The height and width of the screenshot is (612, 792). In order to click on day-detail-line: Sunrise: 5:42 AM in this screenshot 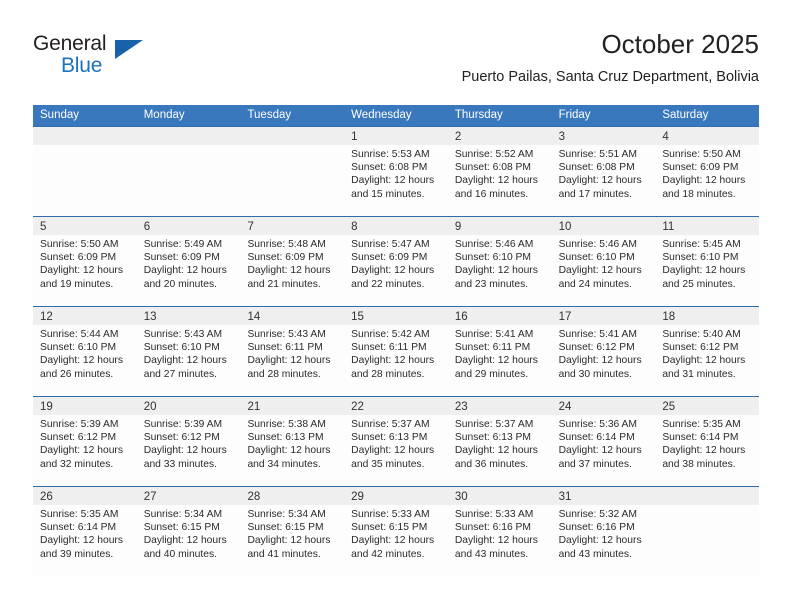, I will do `click(390, 334)`.